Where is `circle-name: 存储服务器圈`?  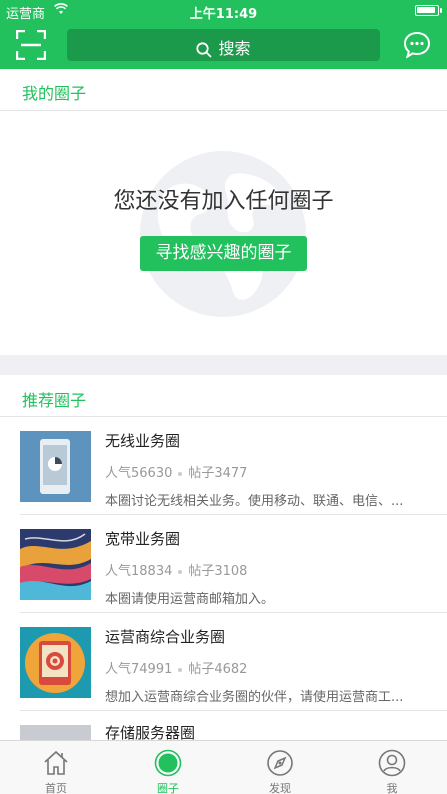 circle-name: 存储服务器圈 is located at coordinates (150, 732).